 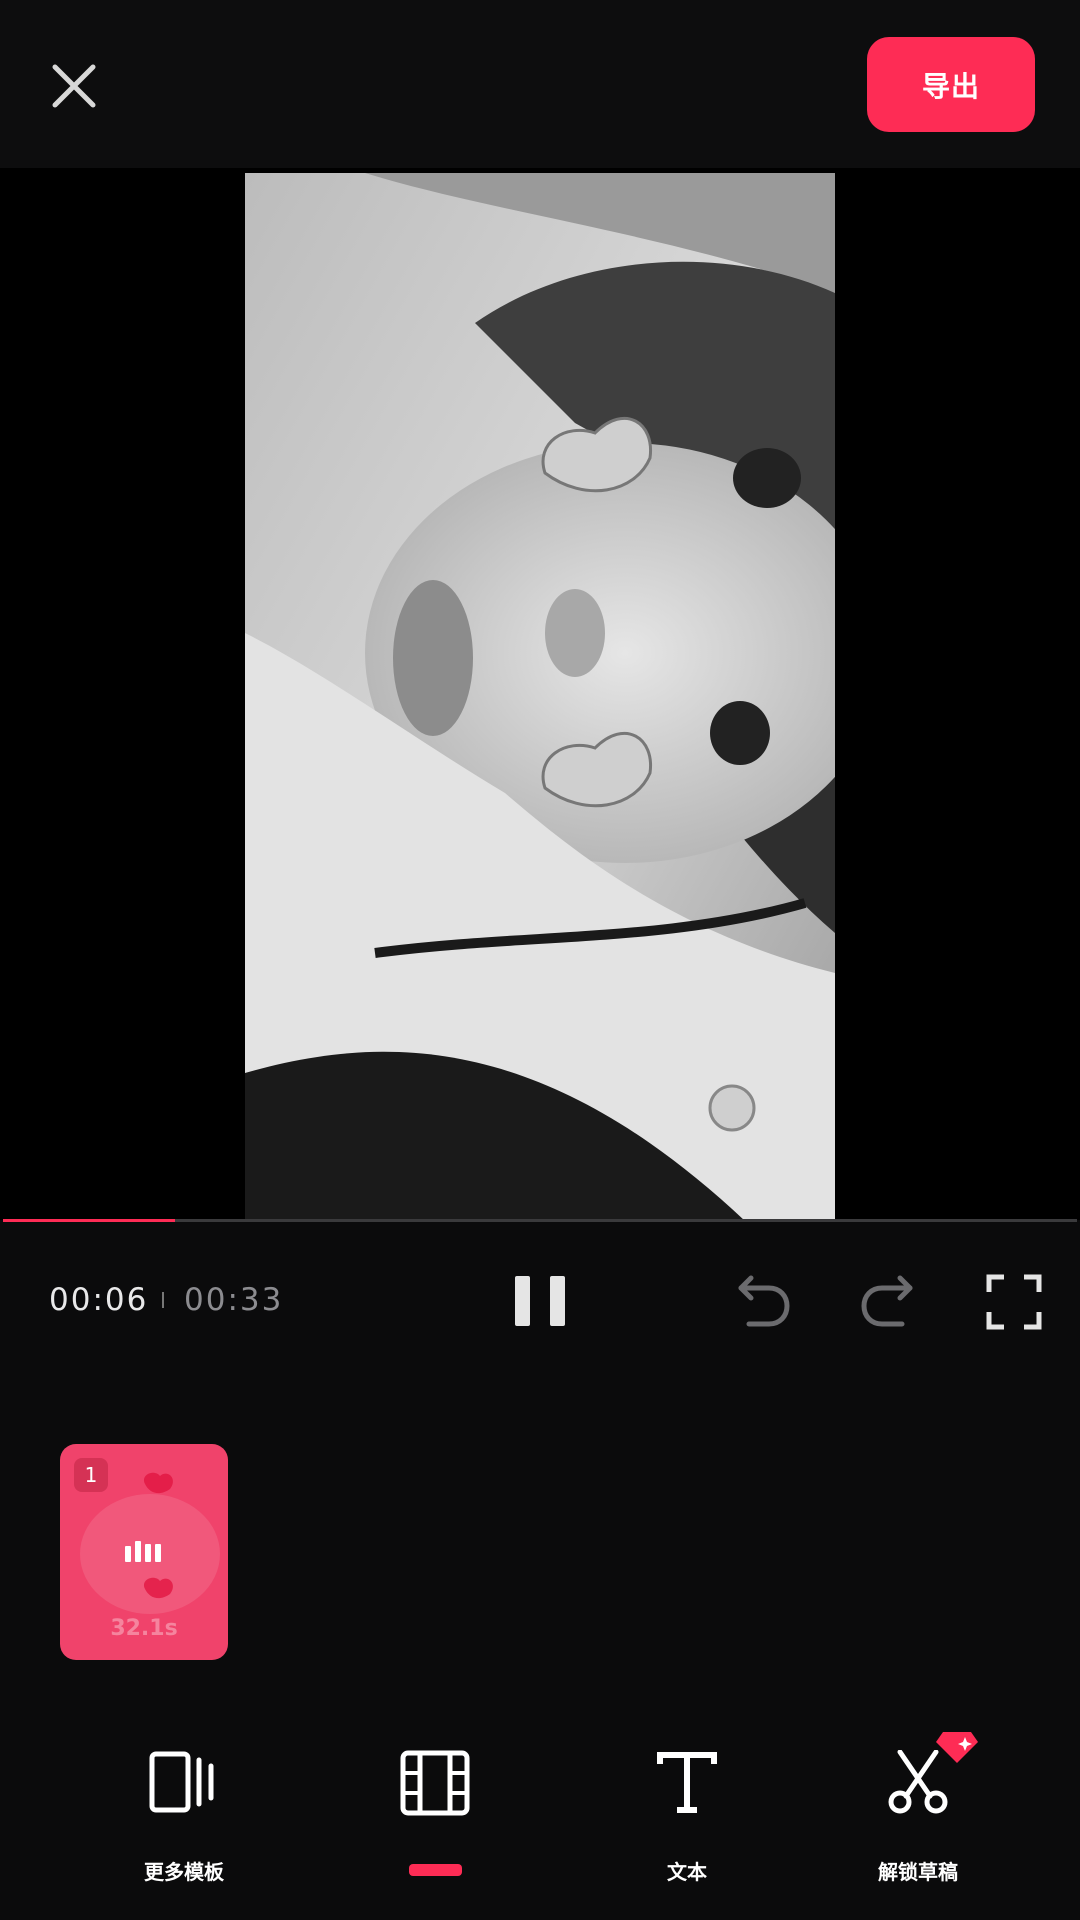 I want to click on text-icon, so click(x=687, y=1782).